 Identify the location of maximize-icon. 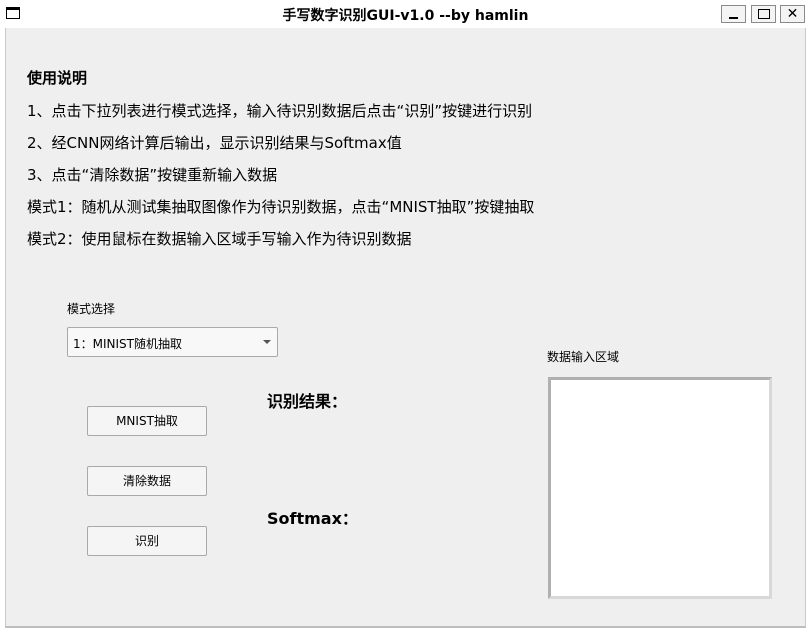
(764, 14).